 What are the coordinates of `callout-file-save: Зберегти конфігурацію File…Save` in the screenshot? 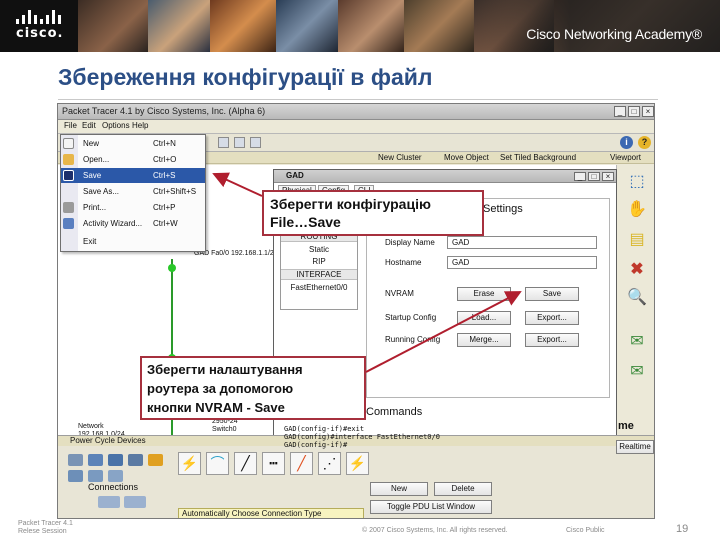 It's located at (373, 213).